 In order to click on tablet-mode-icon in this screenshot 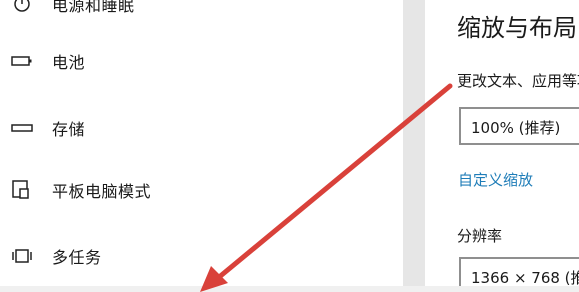, I will do `click(22, 190)`.